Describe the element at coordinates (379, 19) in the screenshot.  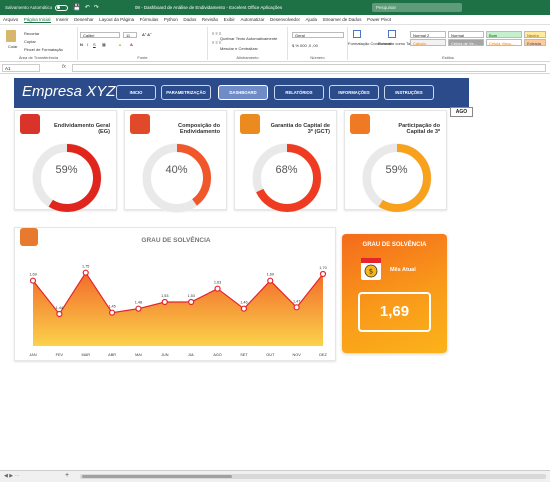
I see `menu-tab: Power Pivot` at that location.